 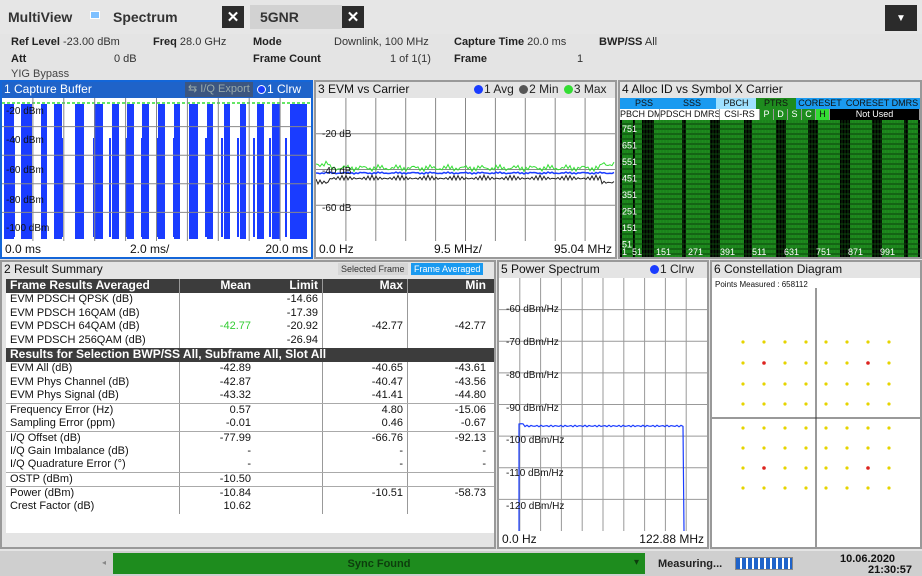 I want to click on table-row: EVM Phys Channel (dB) -42.87 -40.47 -43.56, so click(x=250, y=382).